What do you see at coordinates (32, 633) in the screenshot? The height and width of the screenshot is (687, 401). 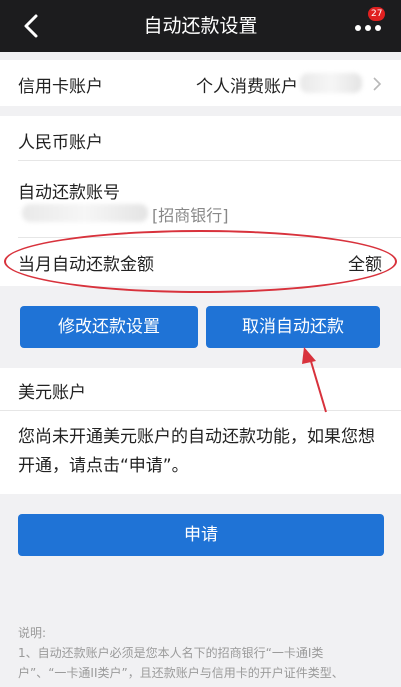 I see `notes-title: 说明:` at bounding box center [32, 633].